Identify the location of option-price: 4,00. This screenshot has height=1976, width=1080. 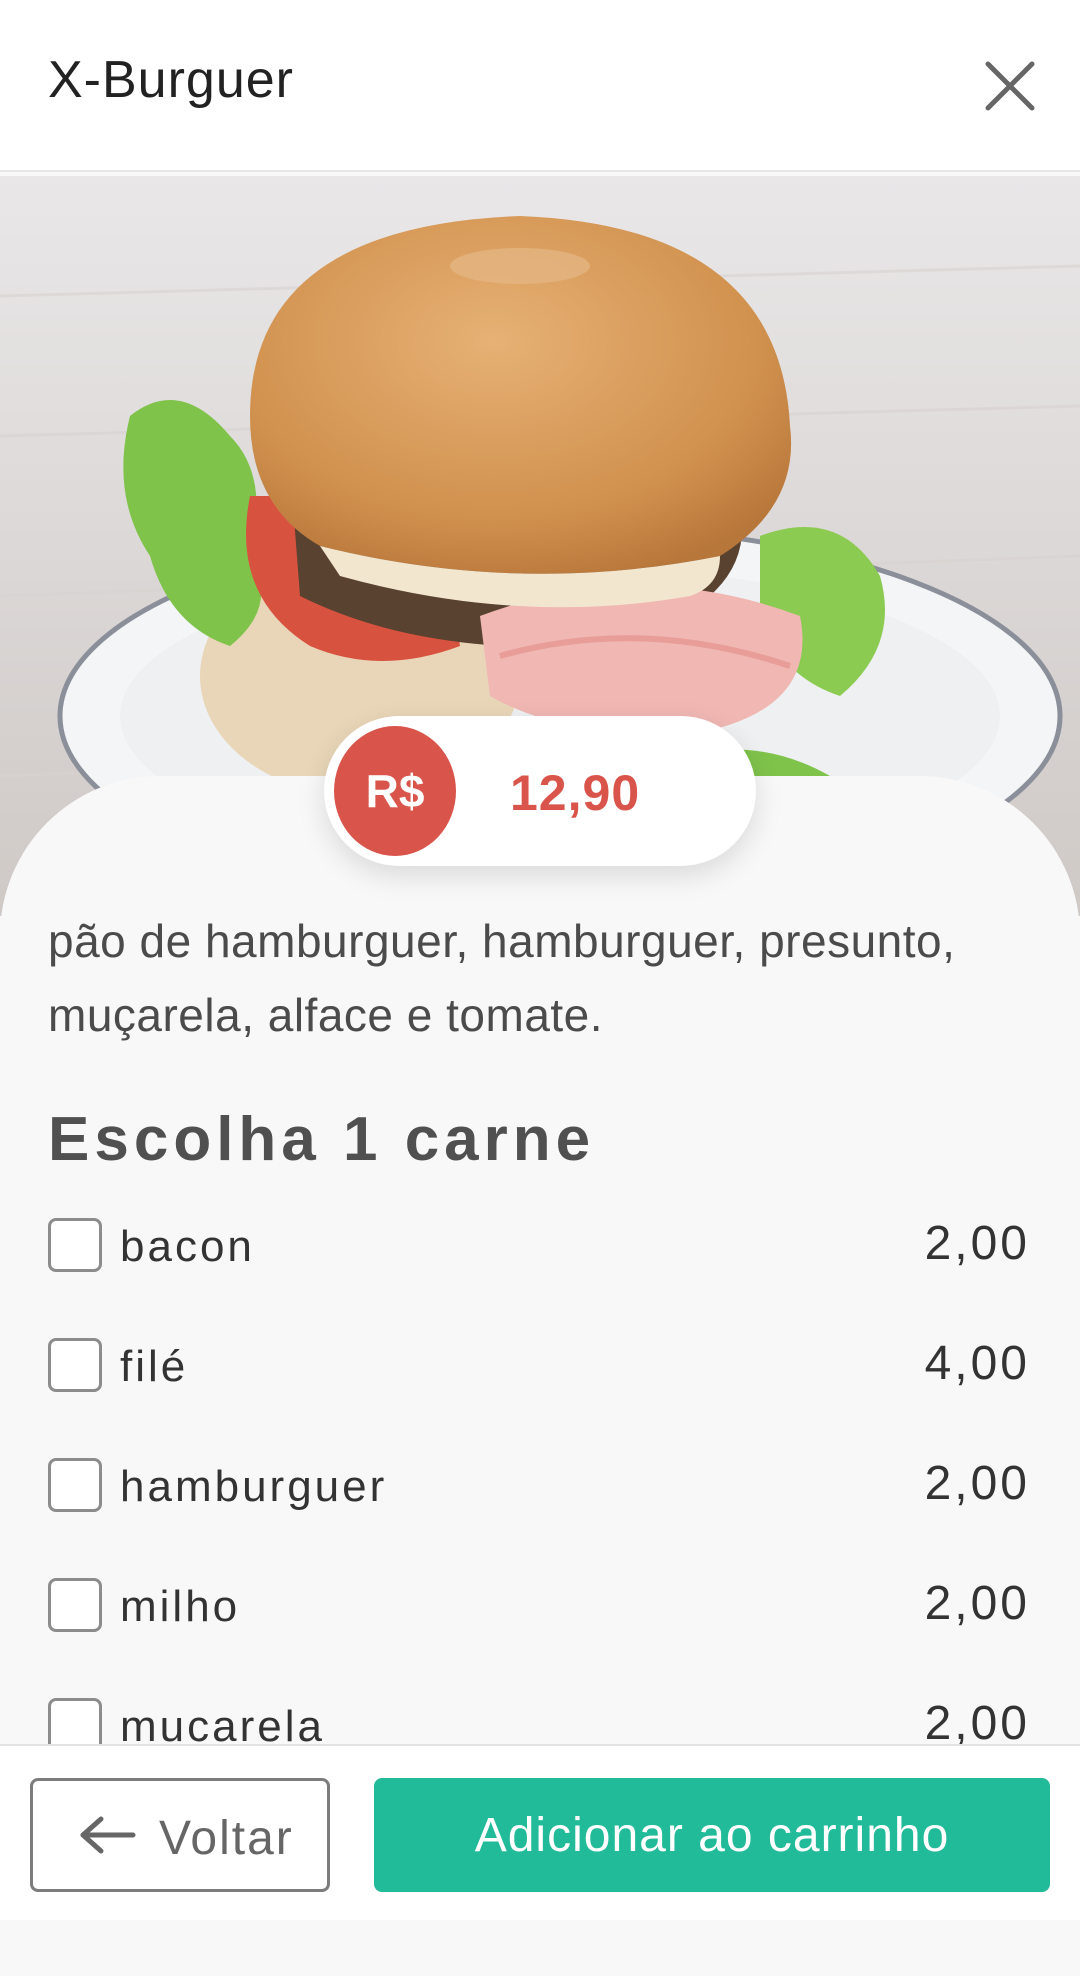
(977, 1363).